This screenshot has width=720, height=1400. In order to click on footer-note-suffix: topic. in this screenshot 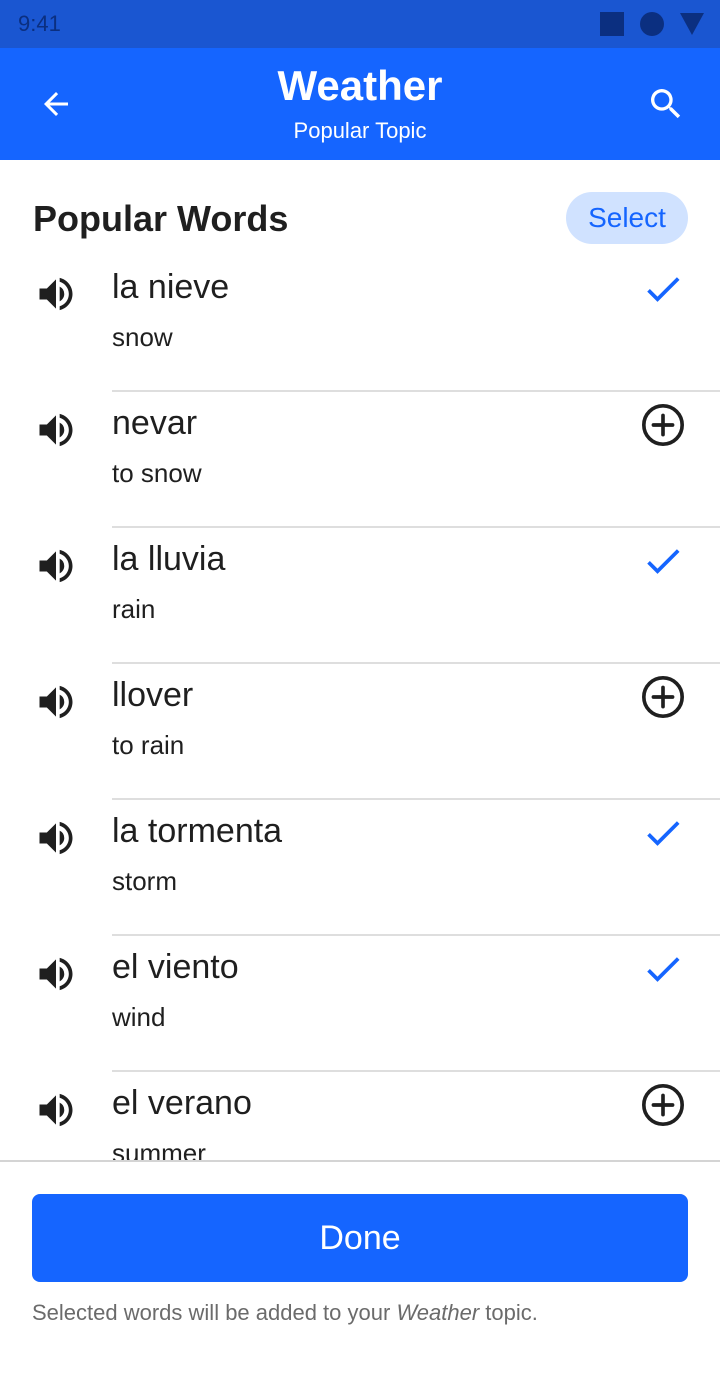, I will do `click(508, 1312)`.